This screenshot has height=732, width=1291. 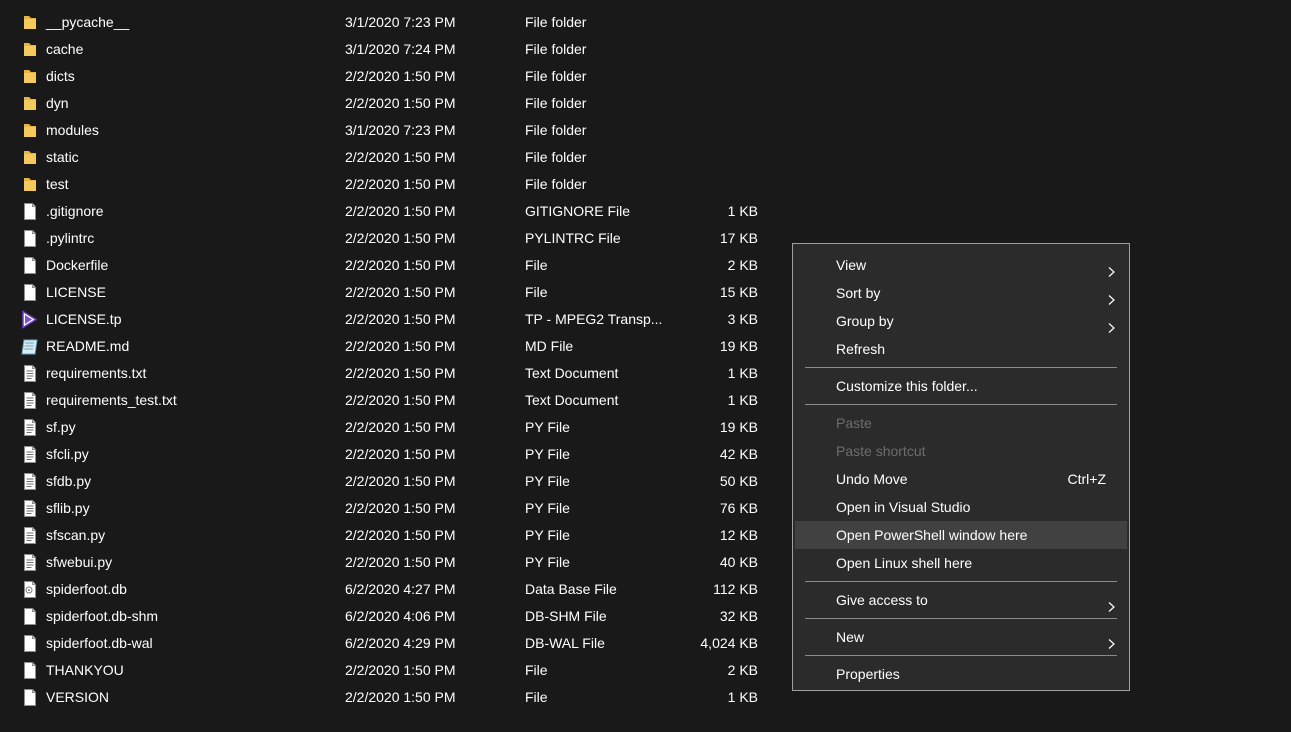 What do you see at coordinates (77, 265) in the screenshot?
I see `file-name: Dockerfile` at bounding box center [77, 265].